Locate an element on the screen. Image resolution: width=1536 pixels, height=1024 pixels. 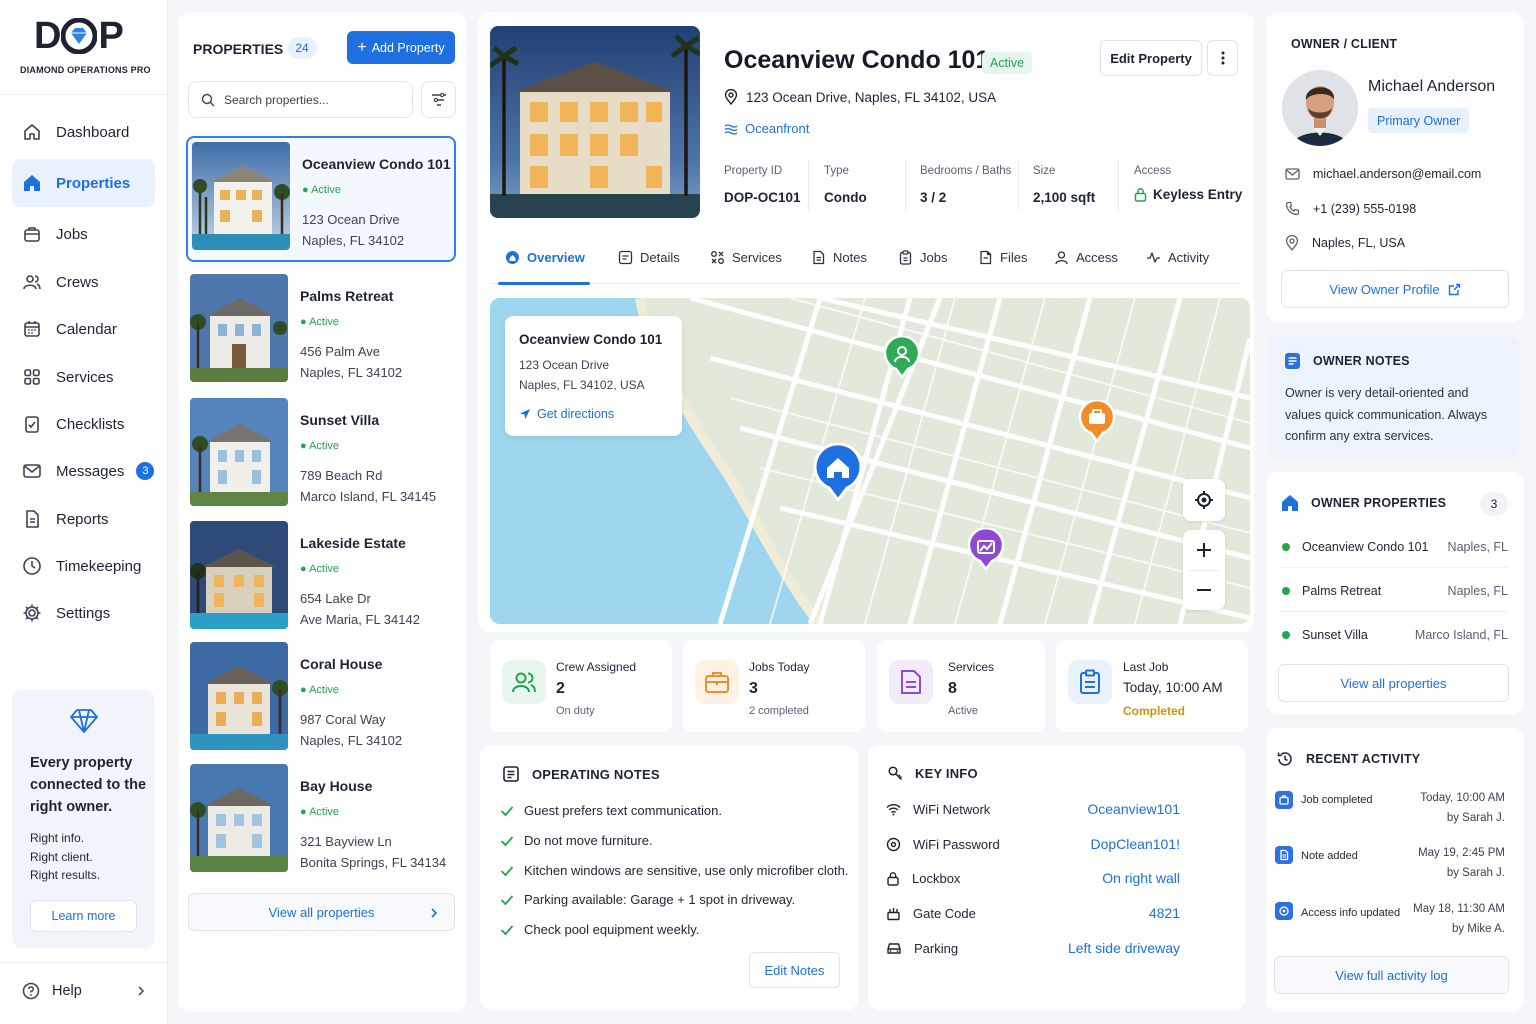
nav-label: Settings is located at coordinates (83, 613).